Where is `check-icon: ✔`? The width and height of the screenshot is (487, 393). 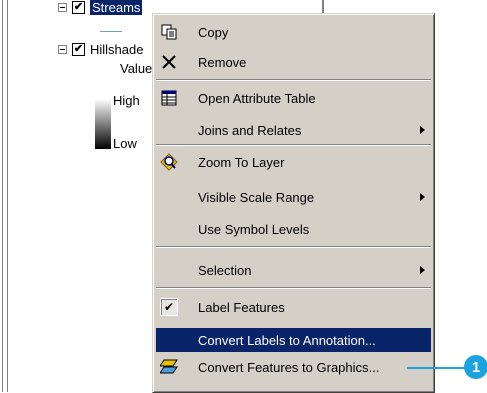
check-icon: ✔ is located at coordinates (169, 307).